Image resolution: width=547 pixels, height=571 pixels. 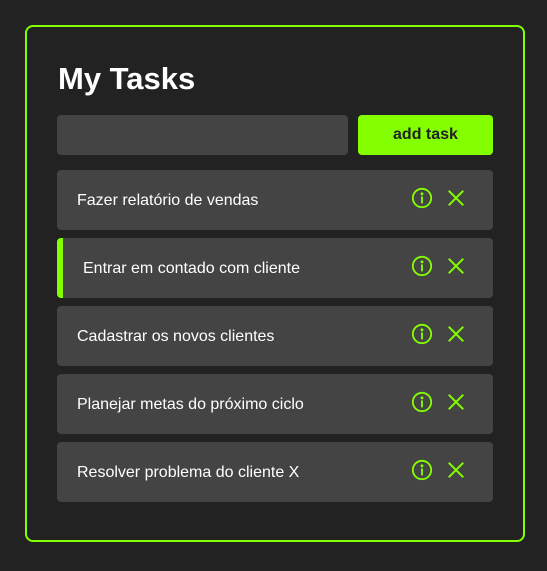 I want to click on task-item-selected: Entrar em contado com cliente, so click(x=275, y=268).